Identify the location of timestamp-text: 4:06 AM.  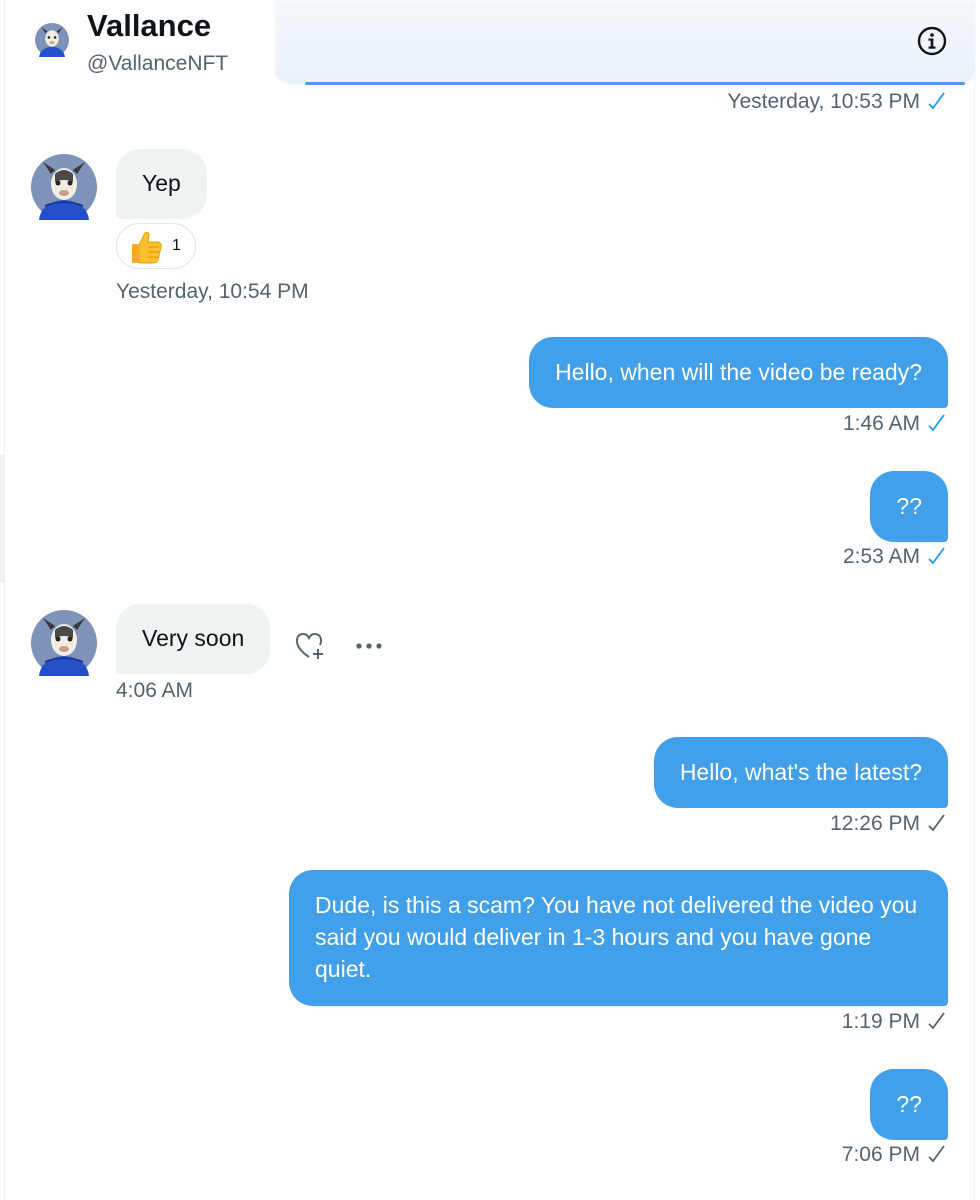
(155, 690).